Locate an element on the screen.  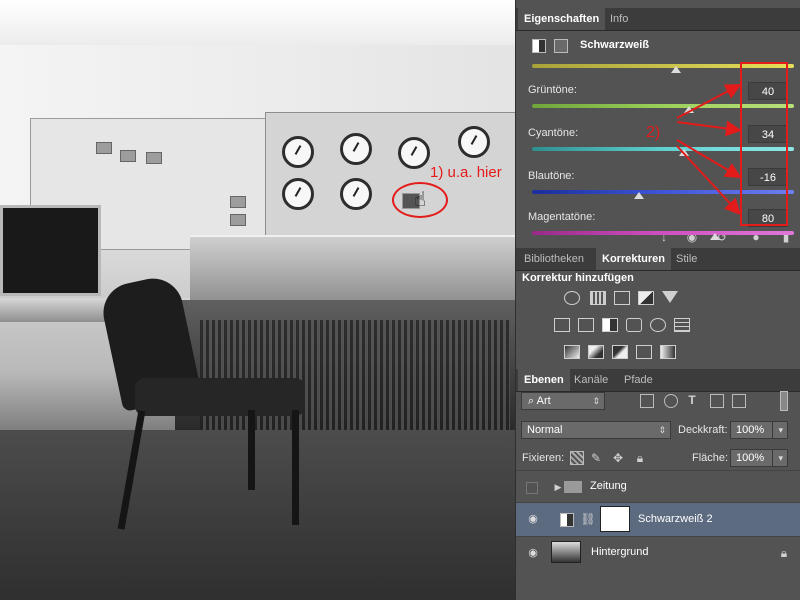
vibrance-icon is located at coordinates (670, 298).